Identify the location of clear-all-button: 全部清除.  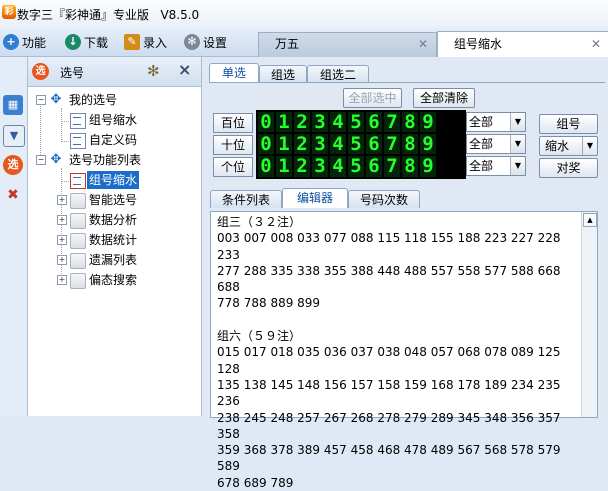
(444, 98).